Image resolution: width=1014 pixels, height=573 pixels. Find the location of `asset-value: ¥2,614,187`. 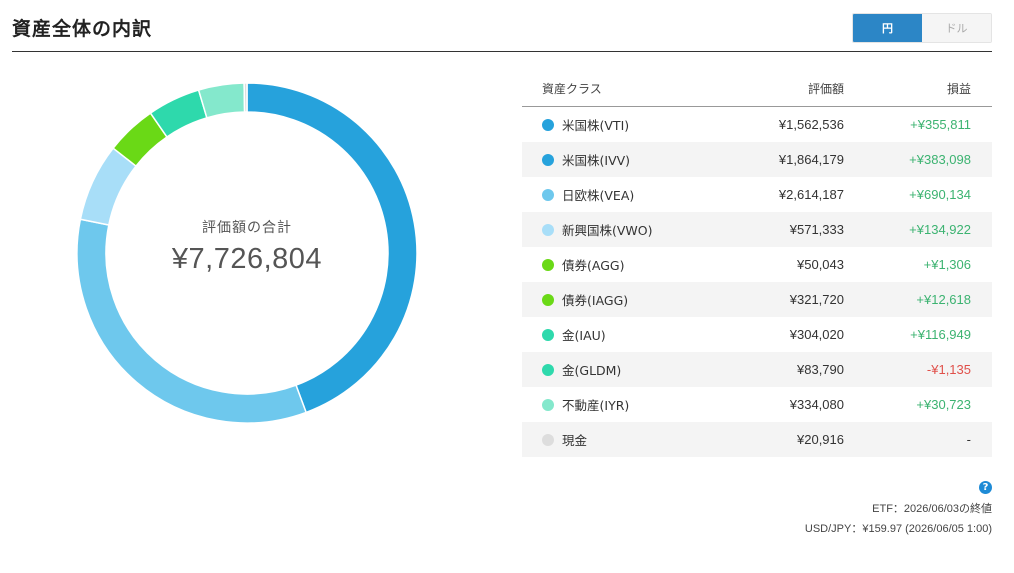

asset-value: ¥2,614,187 is located at coordinates (811, 194).